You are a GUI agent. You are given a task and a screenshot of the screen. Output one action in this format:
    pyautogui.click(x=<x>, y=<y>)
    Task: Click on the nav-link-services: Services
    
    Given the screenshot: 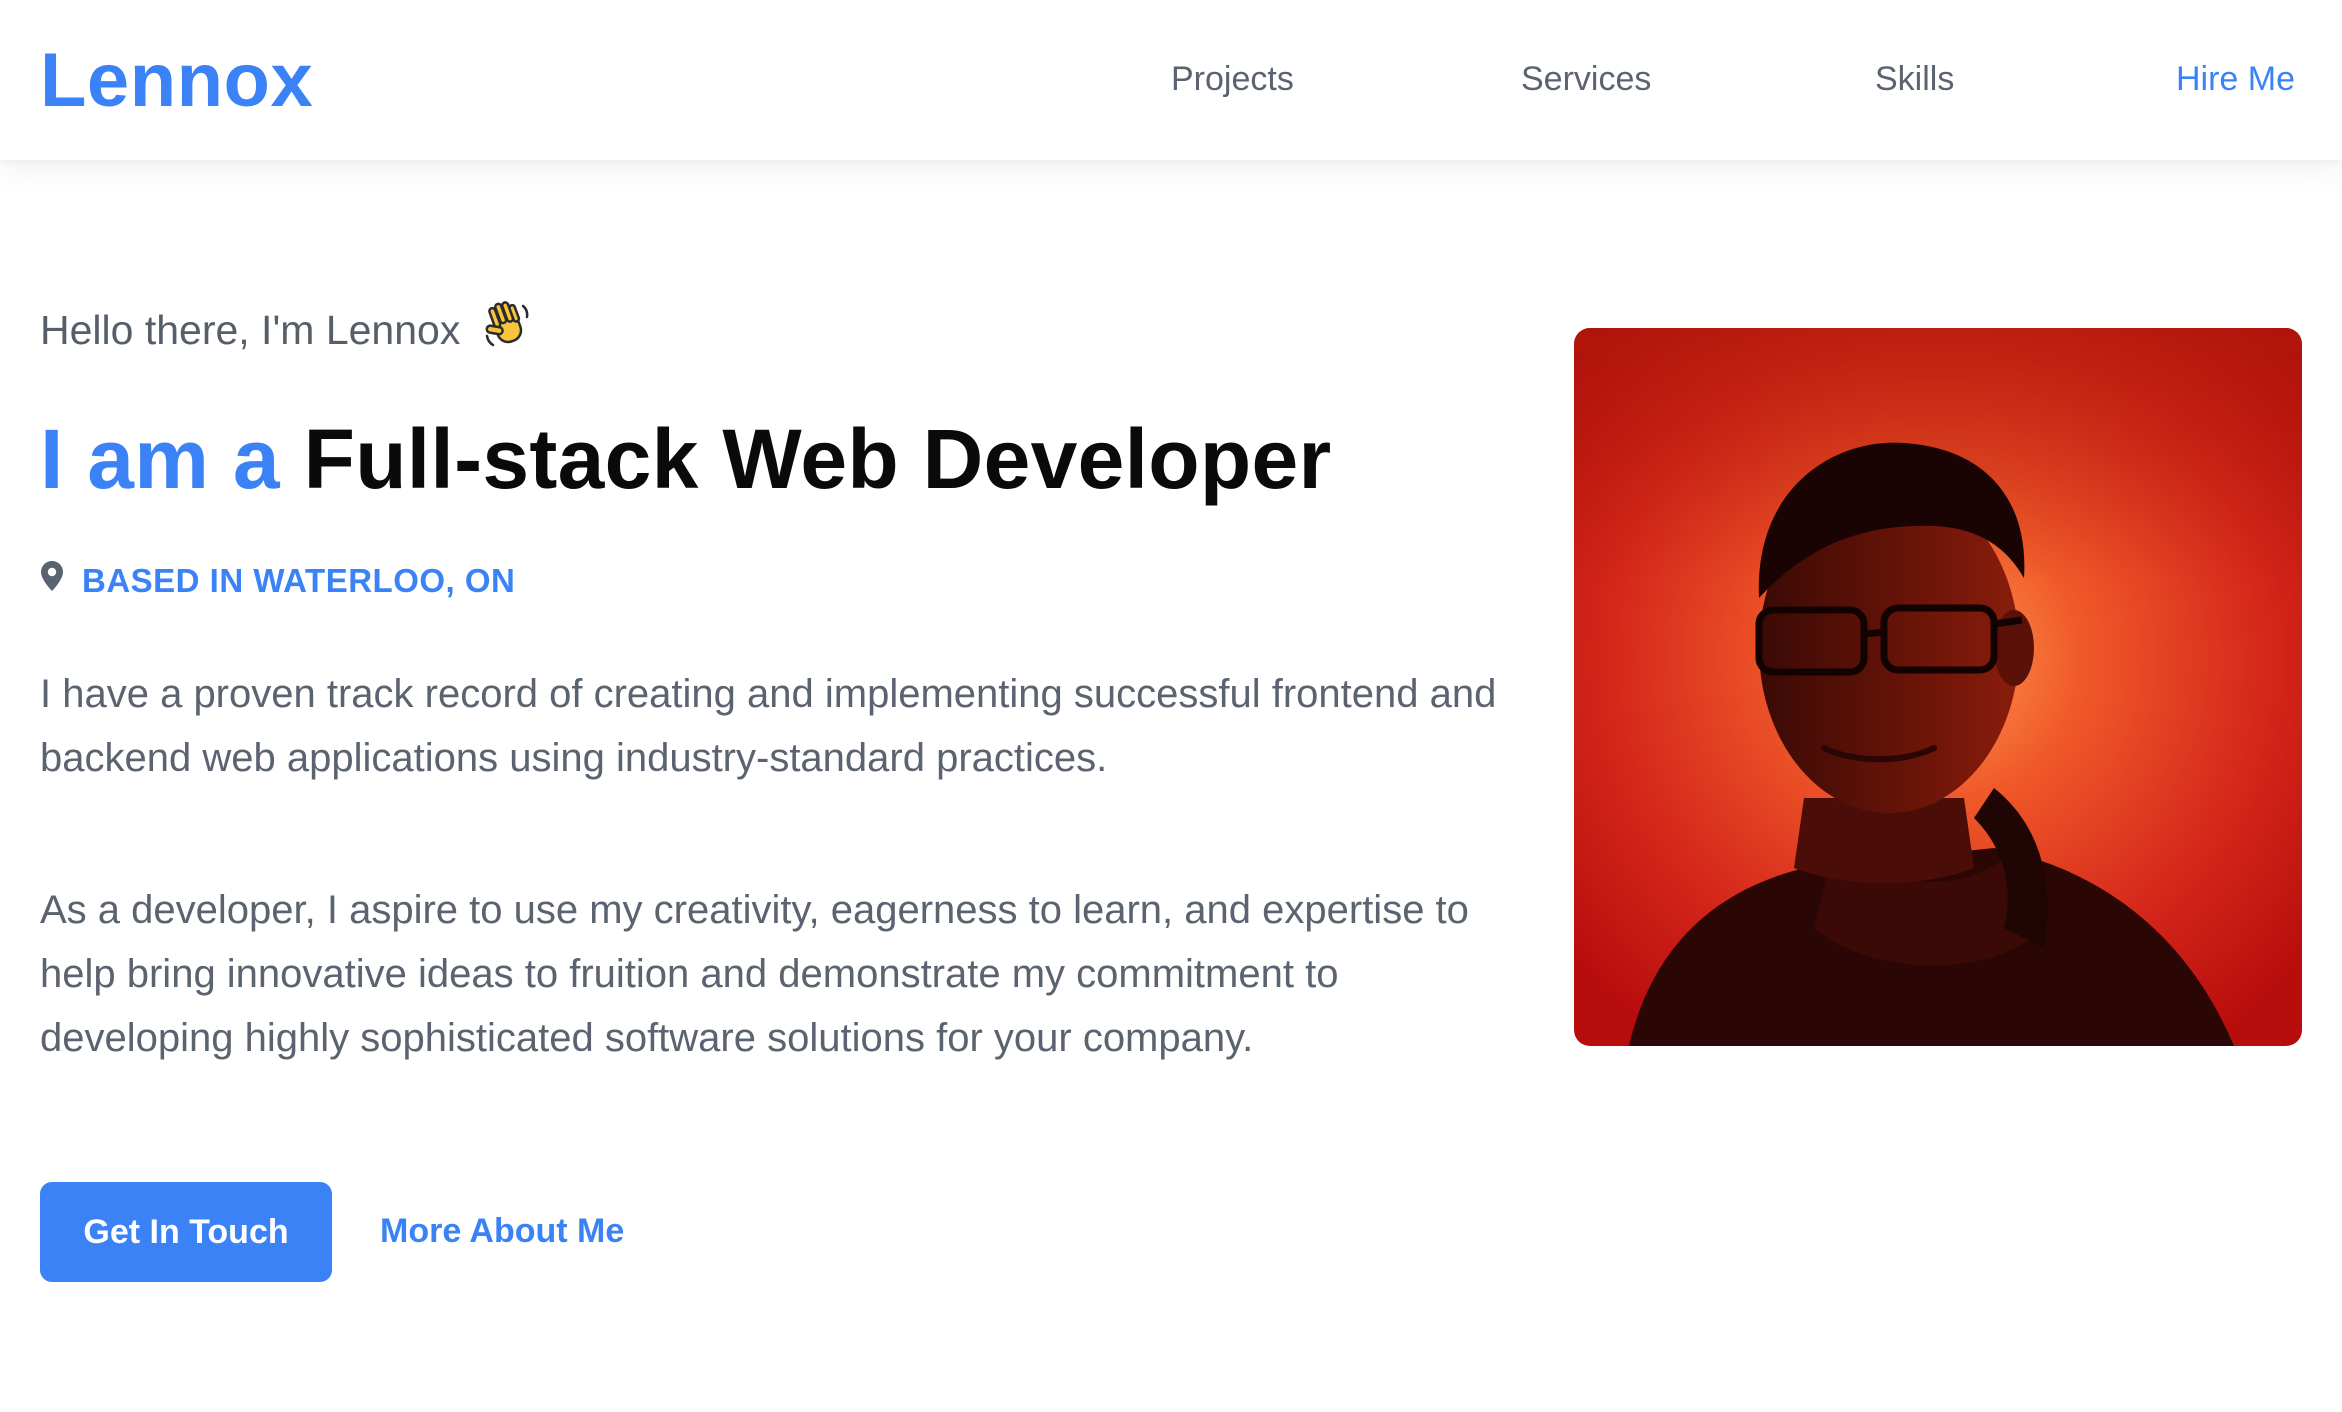 What is the action you would take?
    pyautogui.click(x=1586, y=79)
    